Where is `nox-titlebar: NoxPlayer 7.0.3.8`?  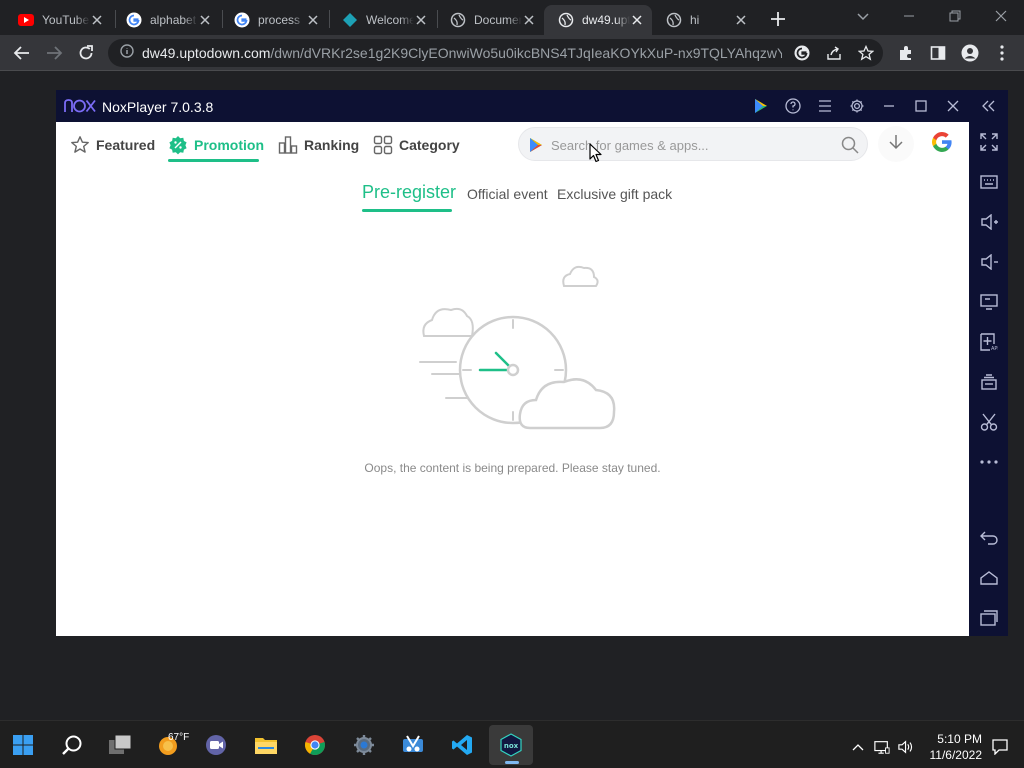 nox-titlebar: NoxPlayer 7.0.3.8 is located at coordinates (532, 106).